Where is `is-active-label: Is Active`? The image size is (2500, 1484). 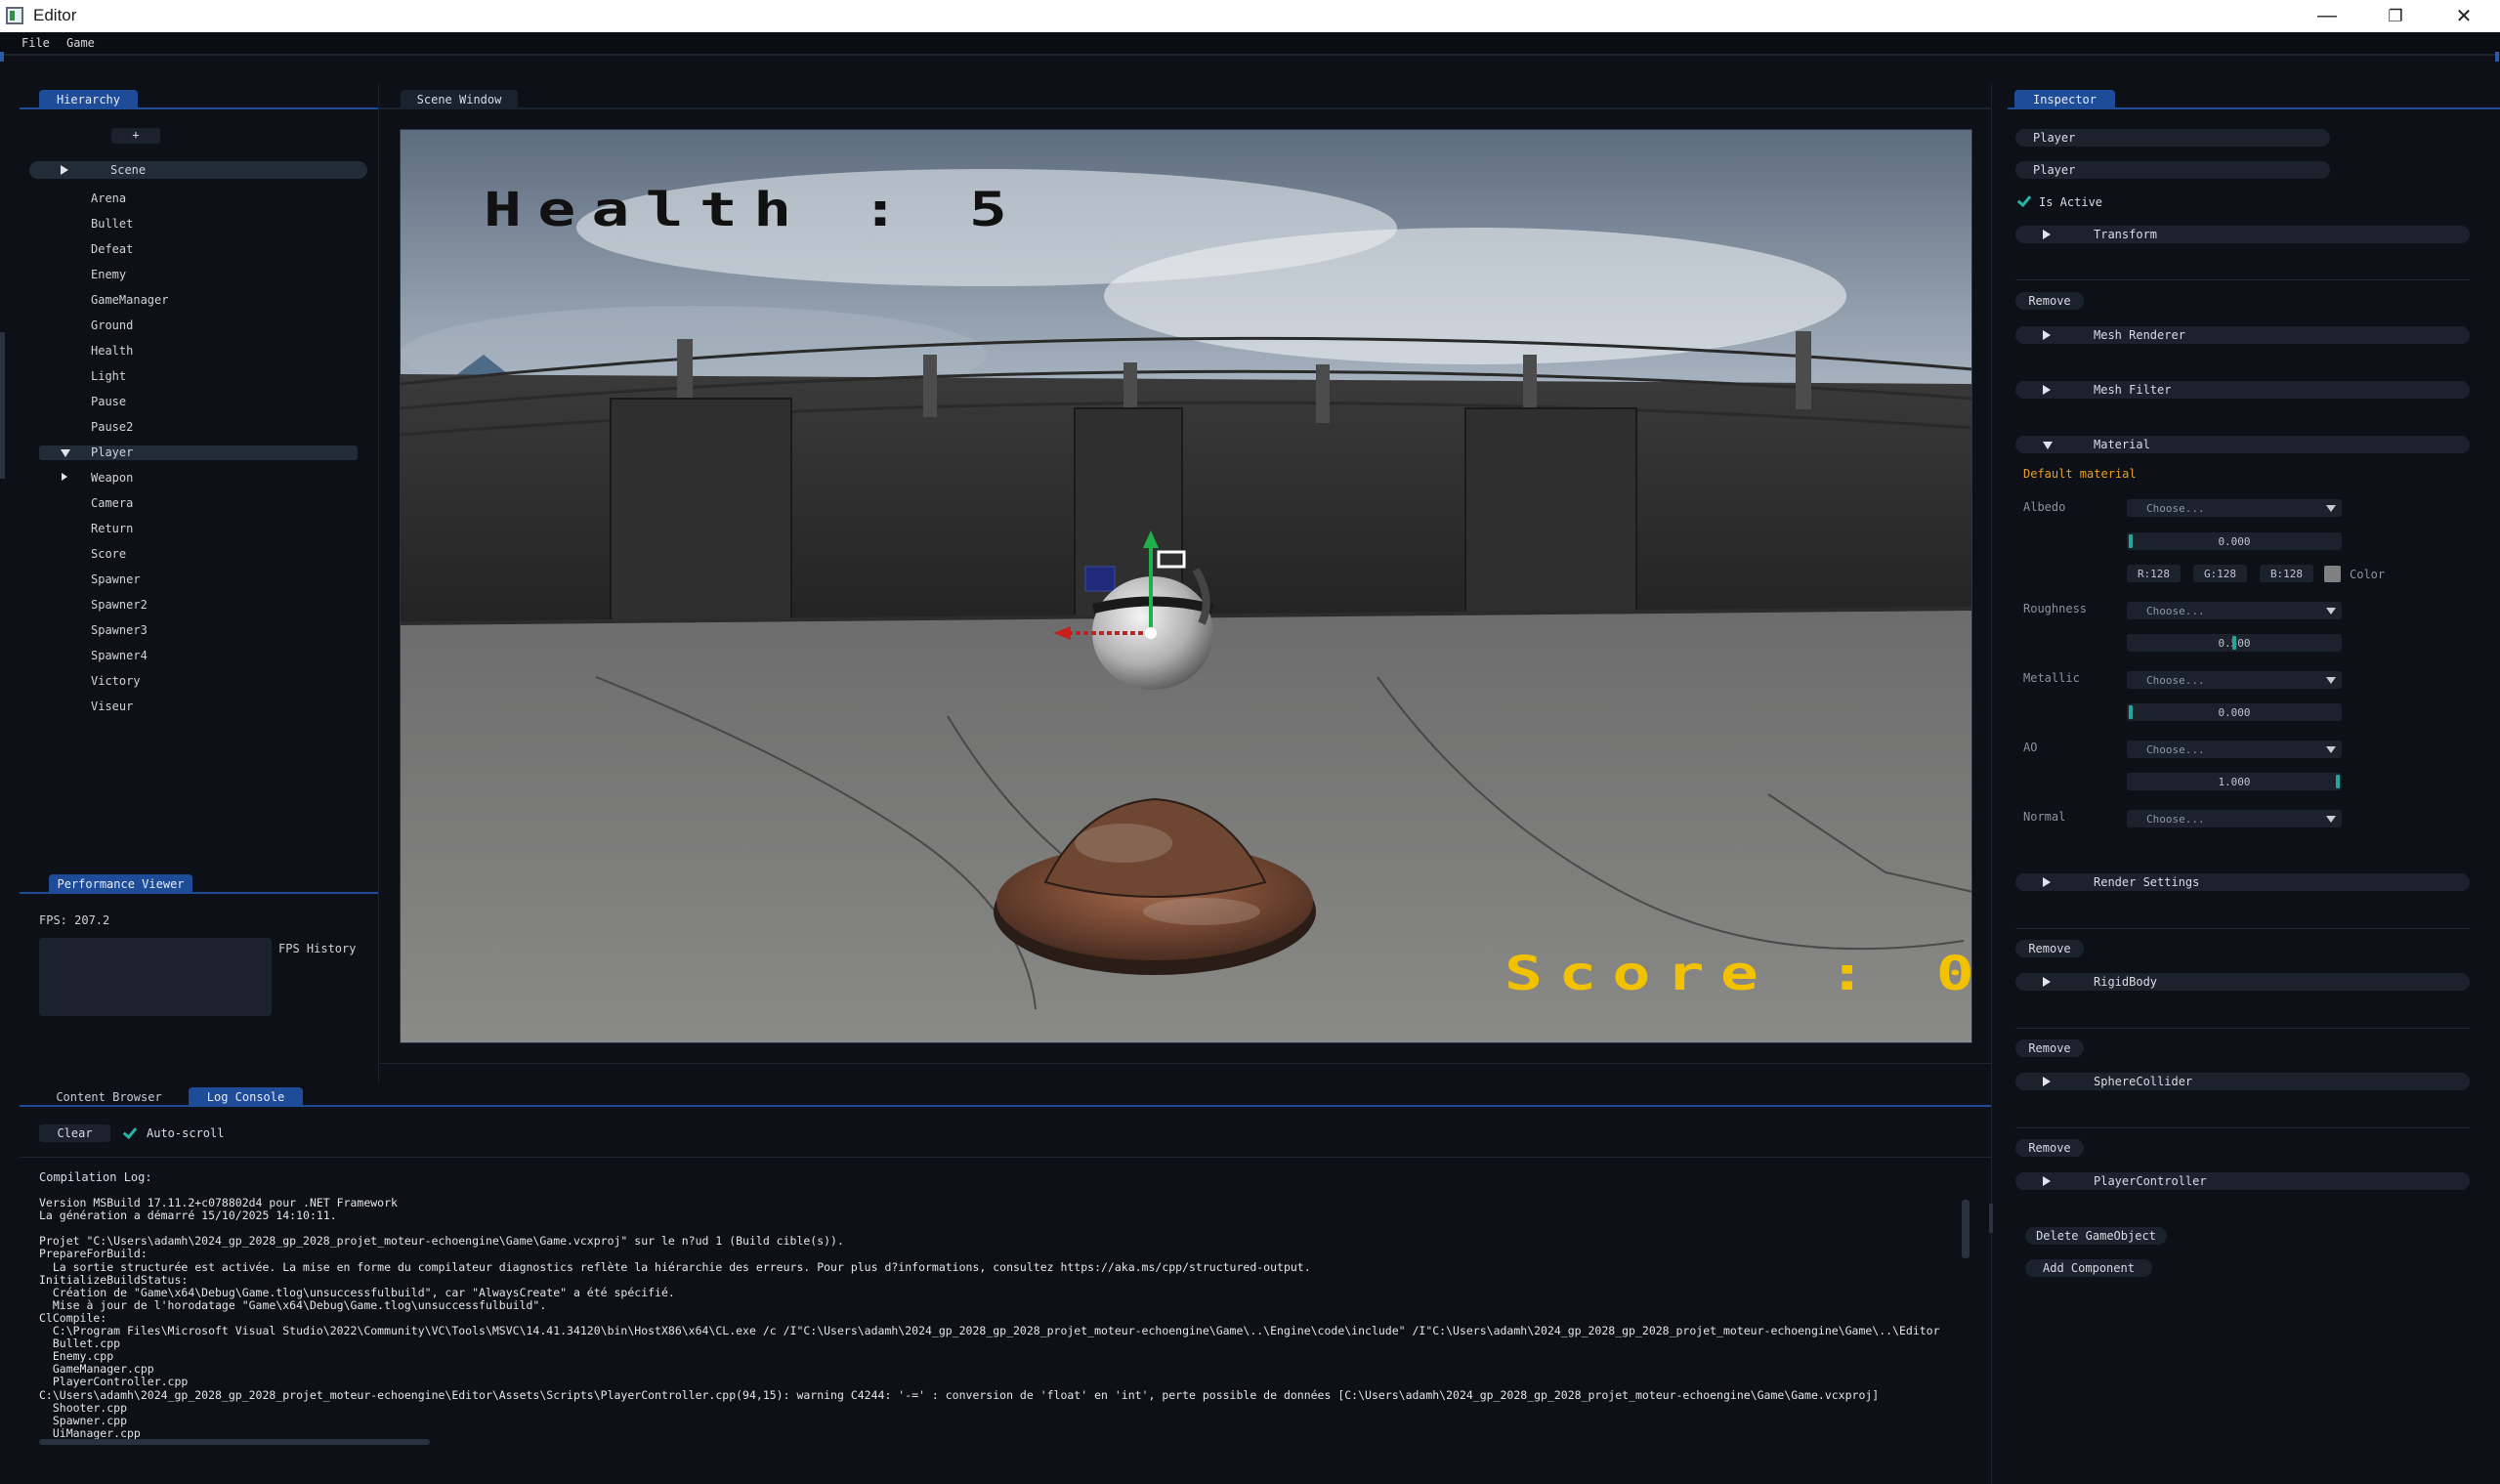
is-active-label: Is Active is located at coordinates (2071, 202).